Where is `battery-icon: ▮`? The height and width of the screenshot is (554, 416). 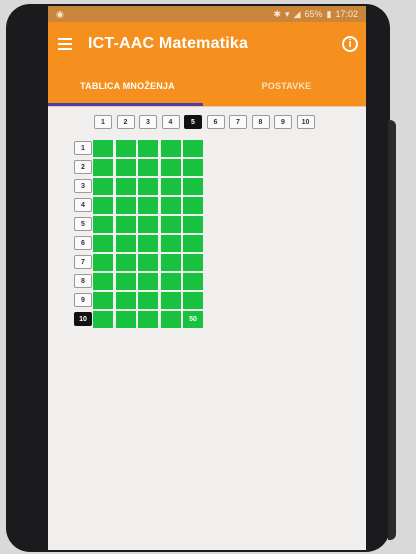 battery-icon: ▮ is located at coordinates (329, 13).